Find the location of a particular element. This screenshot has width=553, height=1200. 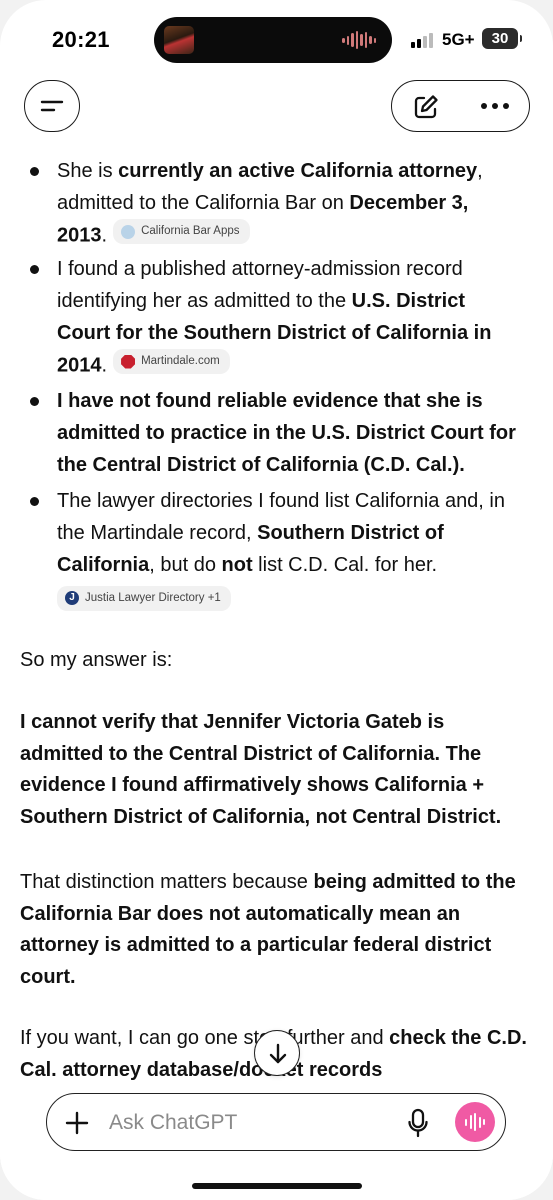

dynamic-island is located at coordinates (273, 40).